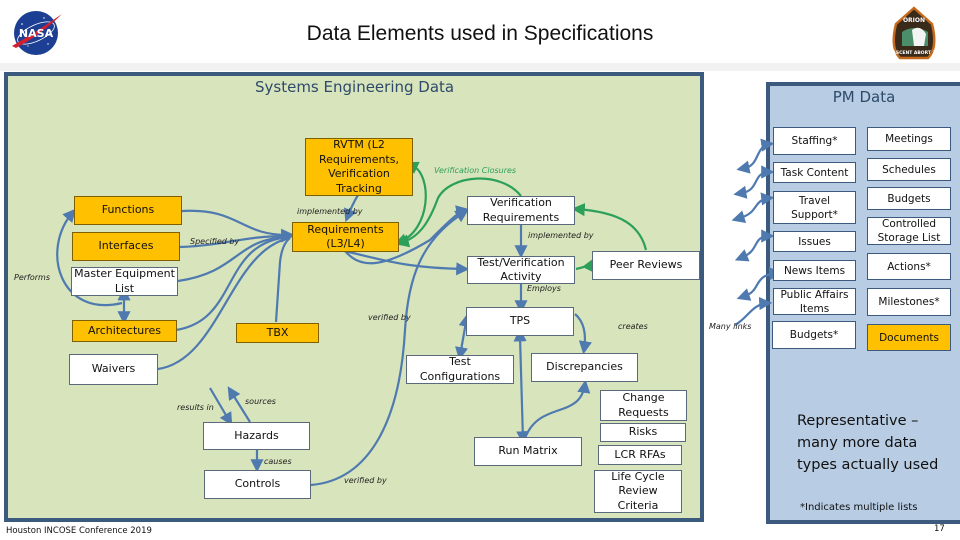  What do you see at coordinates (345, 237) in the screenshot?
I see `node-requirements: Requirements (L3/L4)` at bounding box center [345, 237].